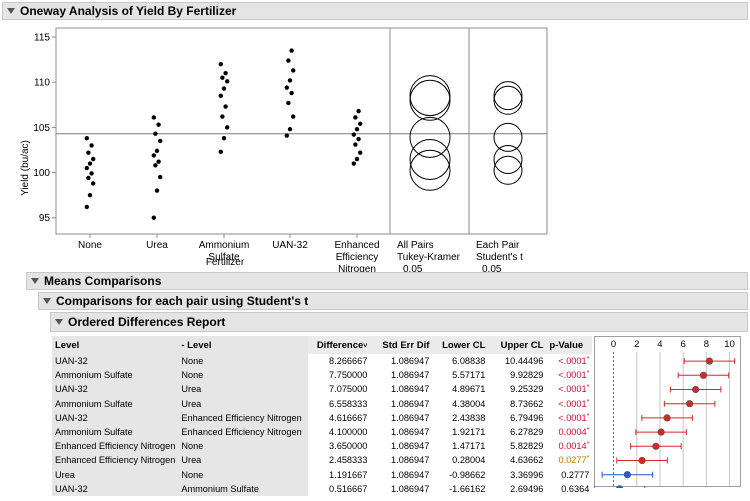  Describe the element at coordinates (399, 322) in the screenshot. I see `ordered-differences-header: Ordered Differences Report` at that location.